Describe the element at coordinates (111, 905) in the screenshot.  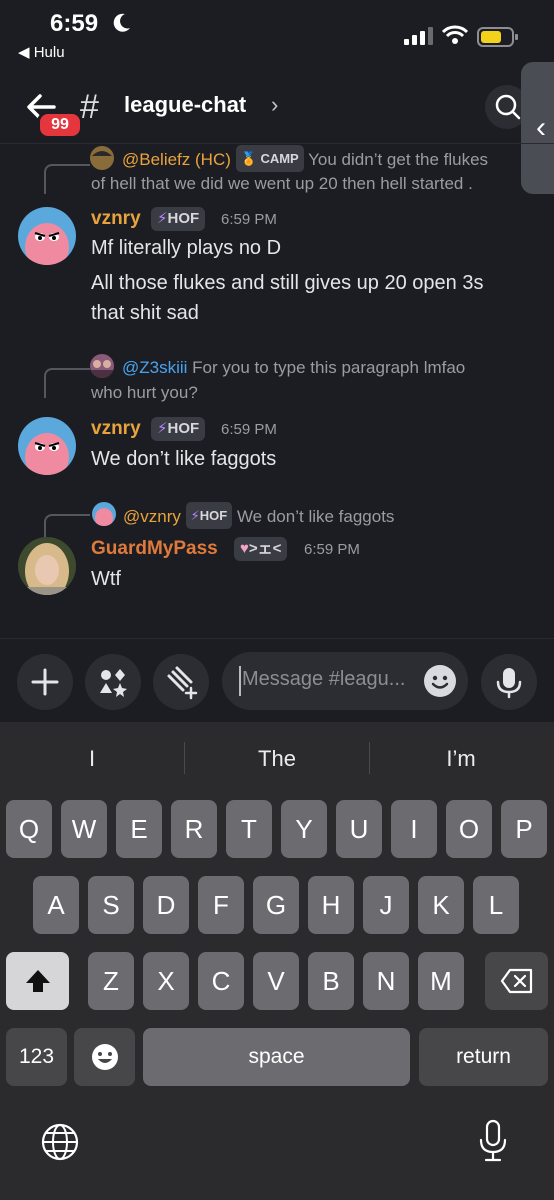
I see `key-s: S` at that location.